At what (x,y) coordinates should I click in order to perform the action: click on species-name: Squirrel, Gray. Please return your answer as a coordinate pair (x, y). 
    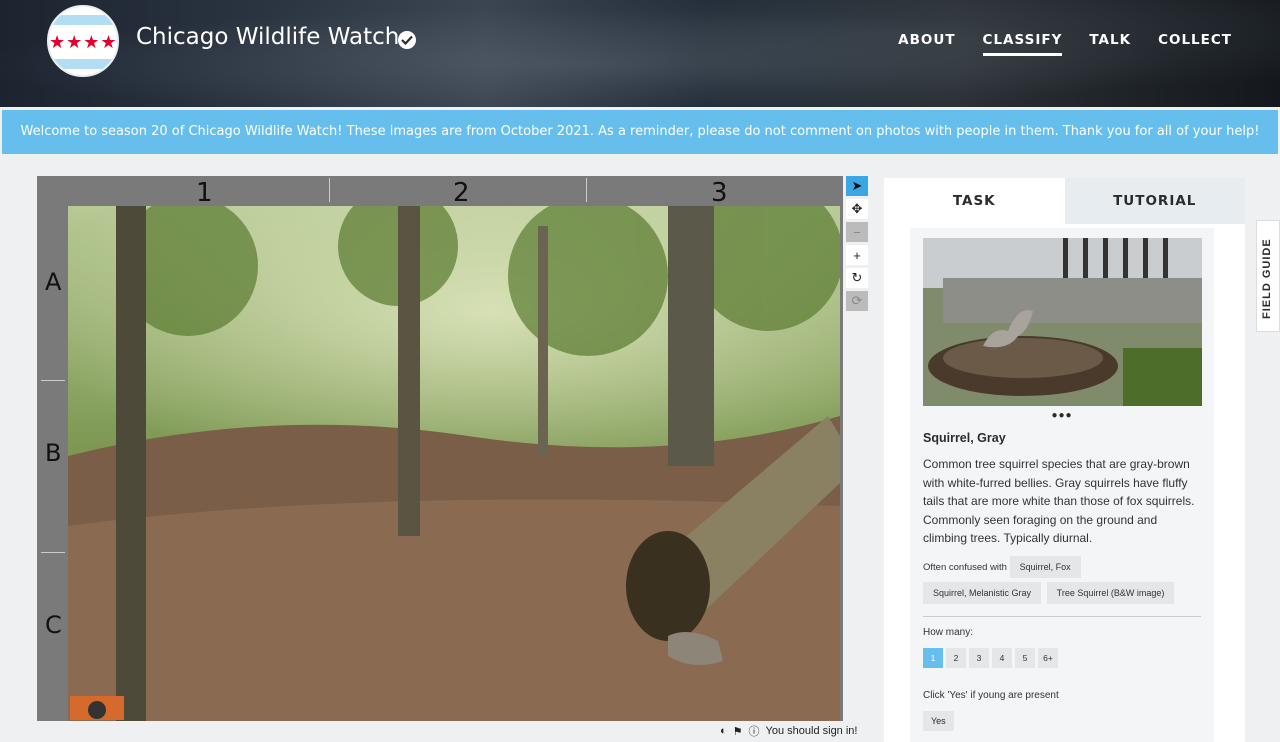
    Looking at the image, I should click on (964, 438).